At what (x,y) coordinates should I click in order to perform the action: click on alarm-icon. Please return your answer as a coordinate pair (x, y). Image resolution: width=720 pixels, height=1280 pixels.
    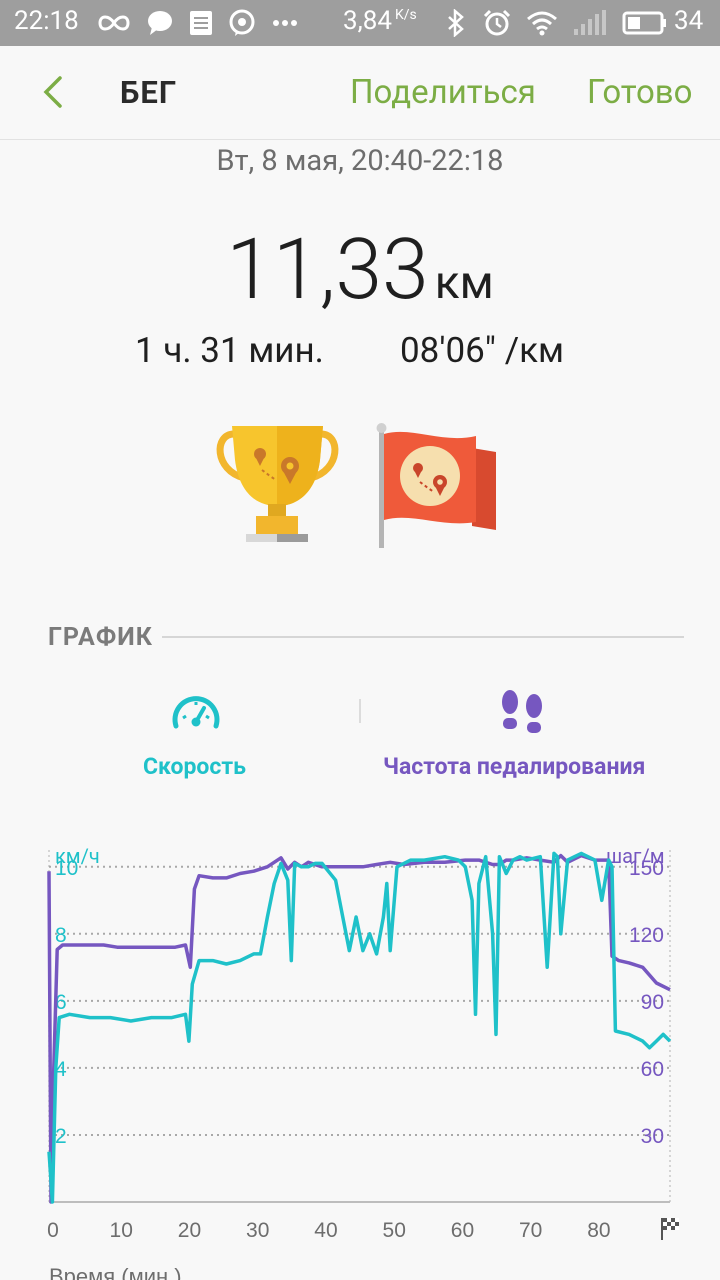
    Looking at the image, I should click on (497, 22).